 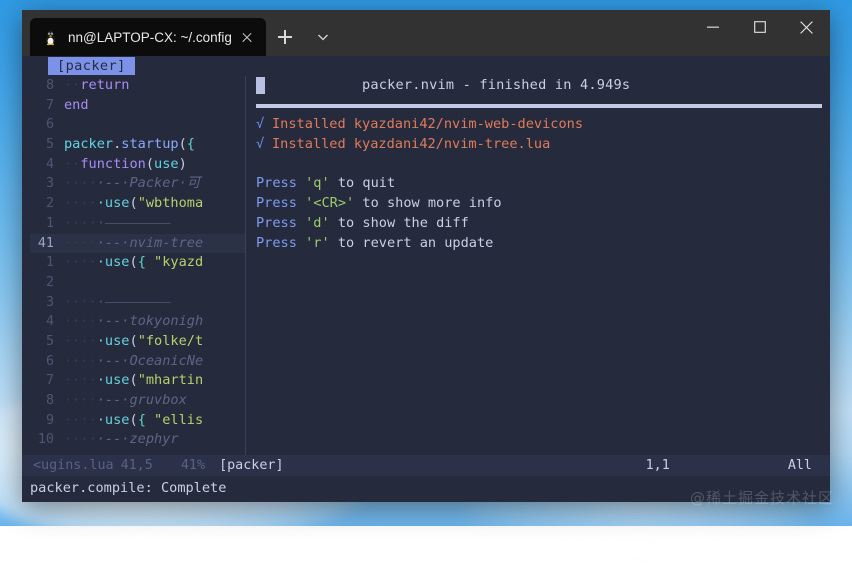 I want to click on code-line: 1 ·····use({ "kyazd, so click(x=137, y=263).